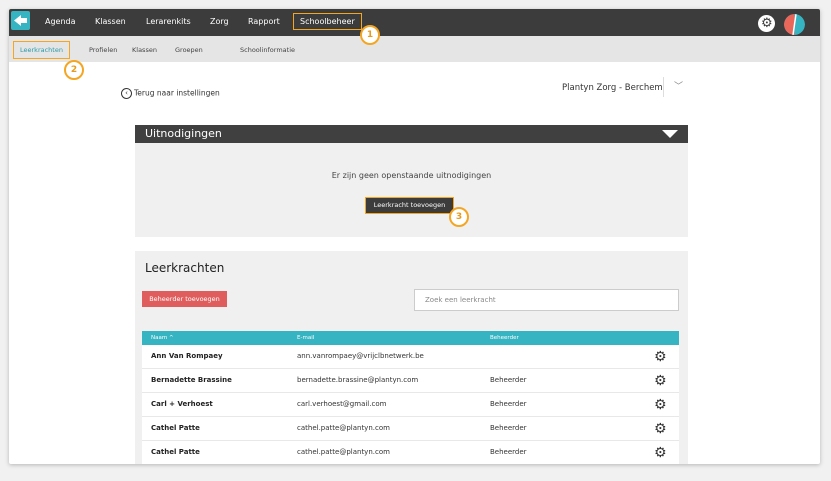 This screenshot has height=481, width=831. Describe the element at coordinates (459, 217) in the screenshot. I see `callout-badge-3: 3` at that location.